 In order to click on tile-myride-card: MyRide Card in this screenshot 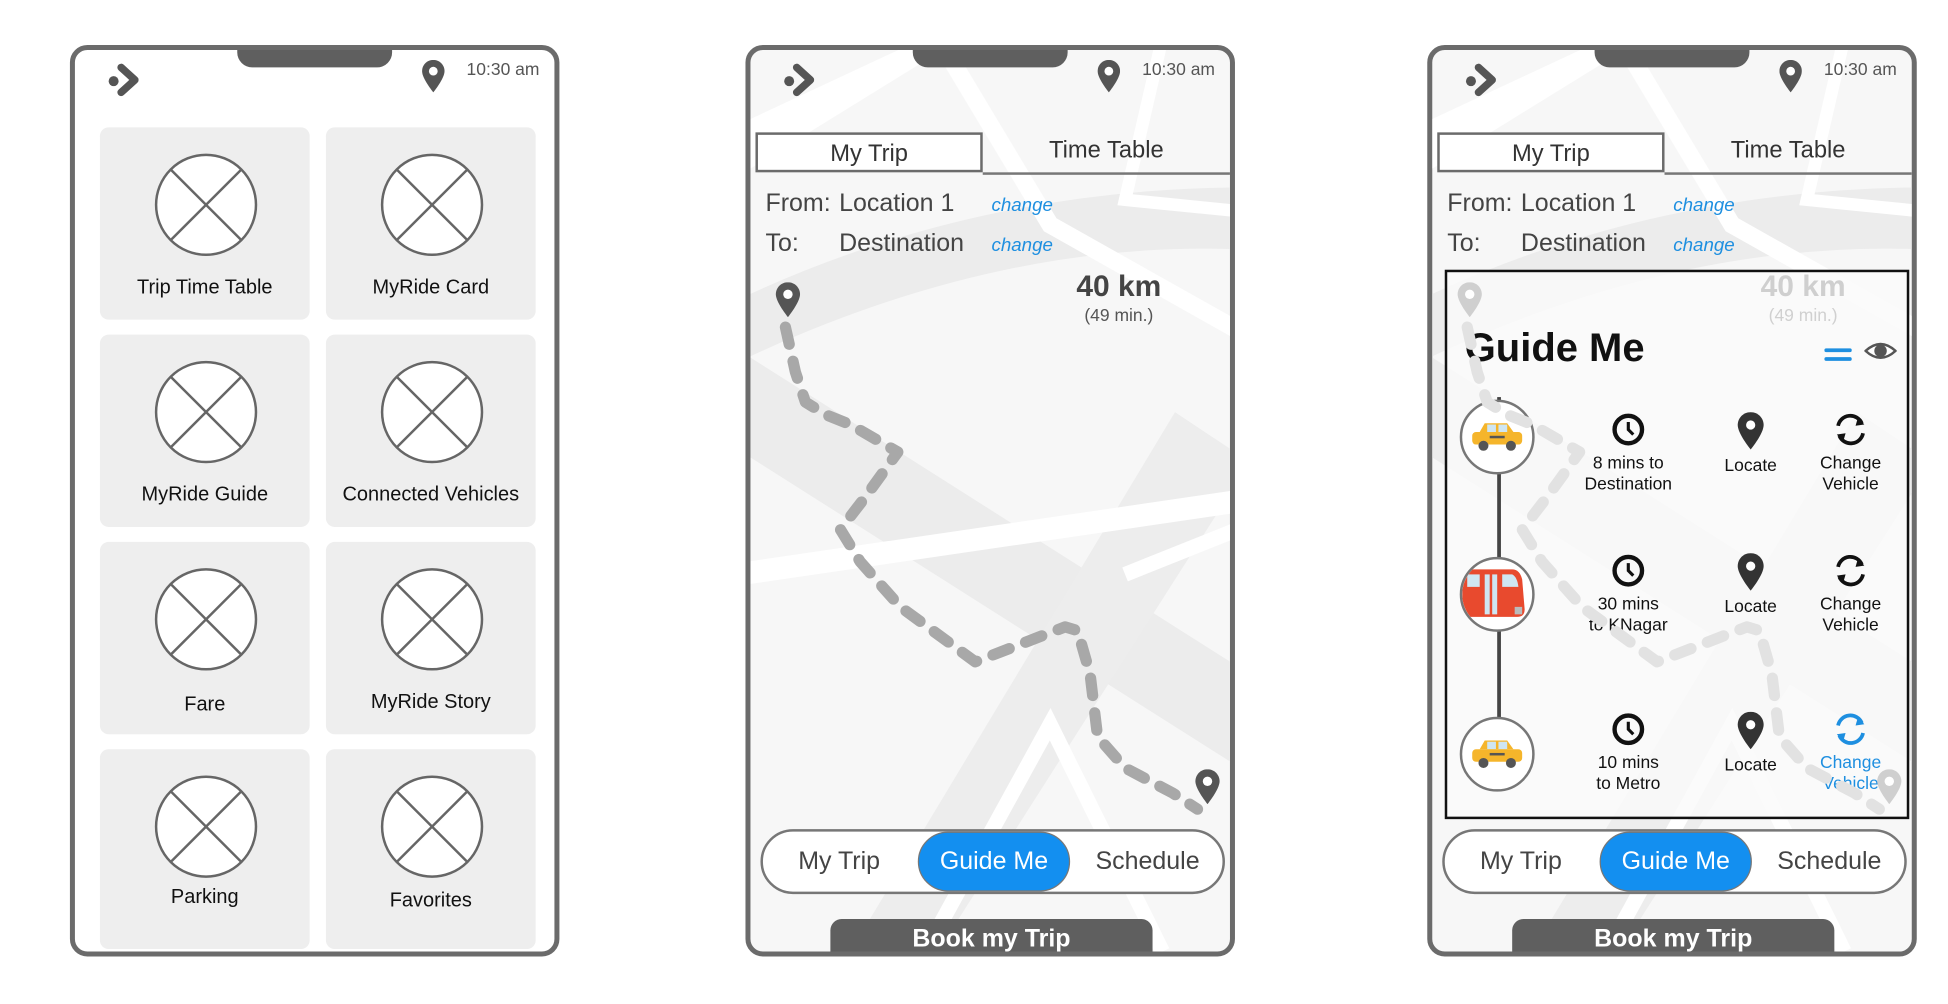, I will do `click(430, 223)`.